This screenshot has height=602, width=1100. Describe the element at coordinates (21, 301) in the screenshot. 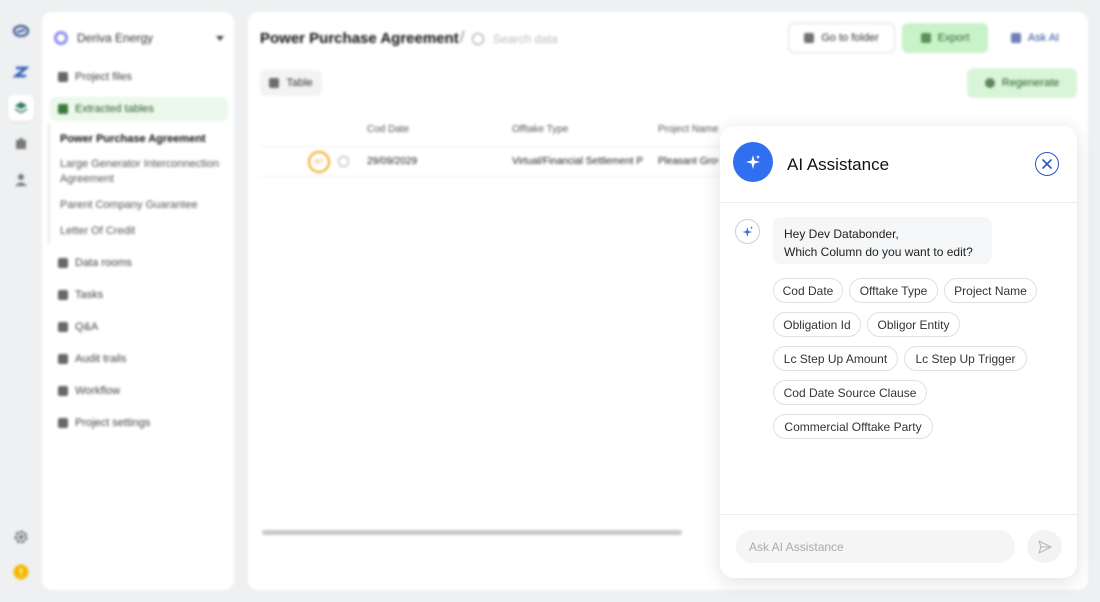

I see `icon-rail` at that location.